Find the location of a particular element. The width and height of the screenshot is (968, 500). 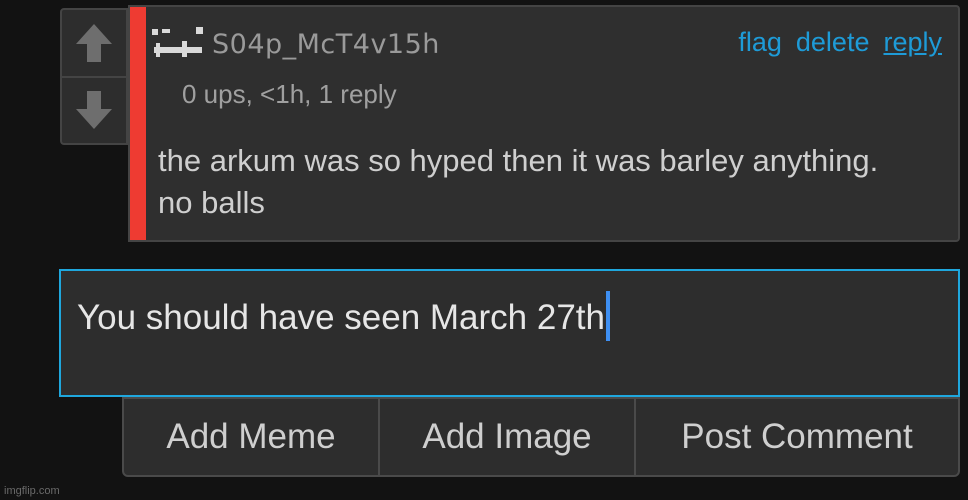

add-meme-button: Add Meme is located at coordinates (251, 437).